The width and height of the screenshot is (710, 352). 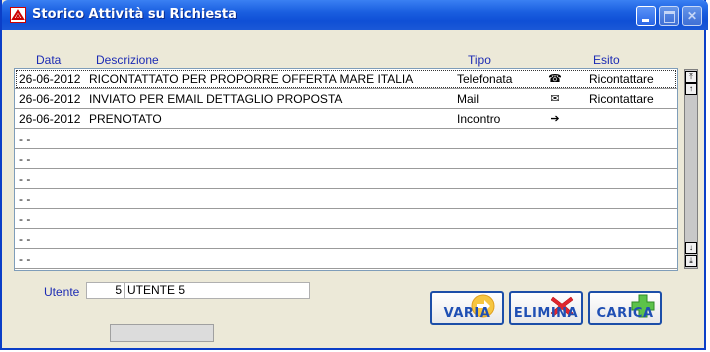 I want to click on window-title: Storico Attività su Richiesta, so click(x=134, y=14).